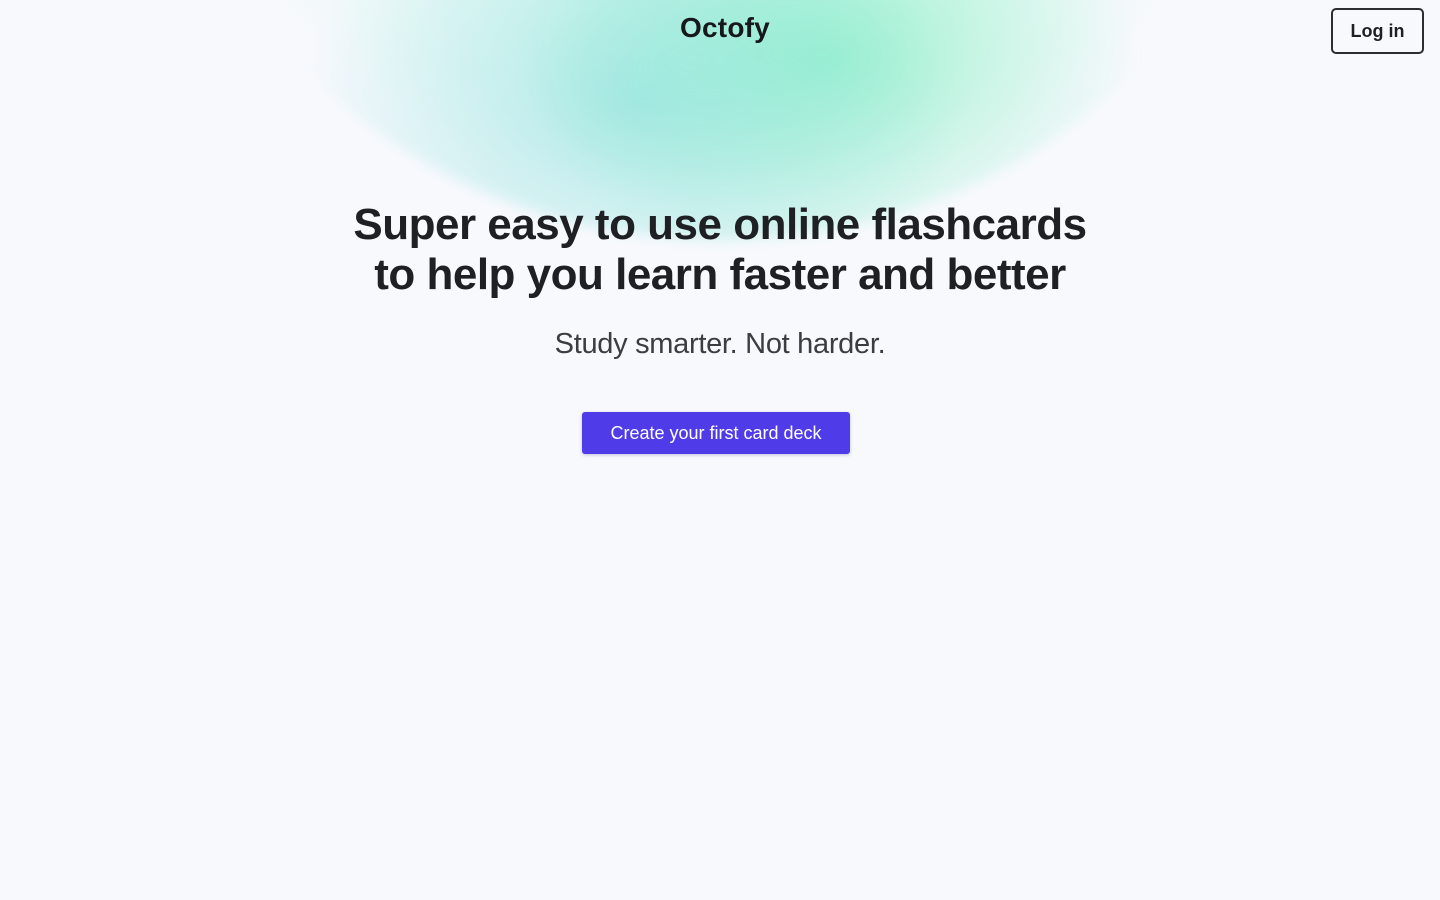 Image resolution: width=1440 pixels, height=900 pixels. Describe the element at coordinates (720, 344) in the screenshot. I see `hero-subtitle: Study smarter. Not harder.` at that location.